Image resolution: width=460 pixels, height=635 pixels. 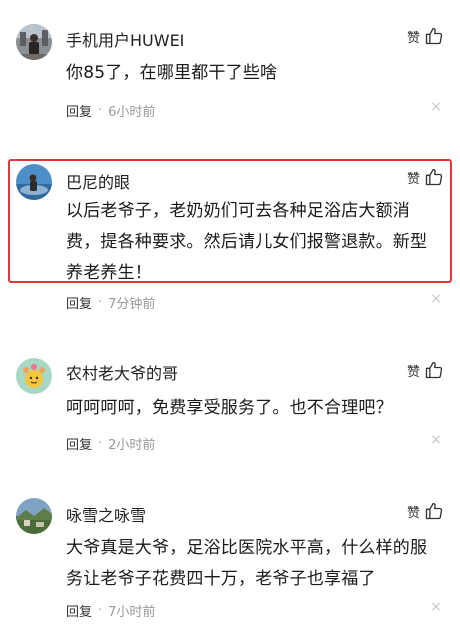 I want to click on comment-text: 大爷真是大爷，足浴比医院水平高，什么样的服务让老爷子花费四十万，老爷子也享福了, so click(x=247, y=563).